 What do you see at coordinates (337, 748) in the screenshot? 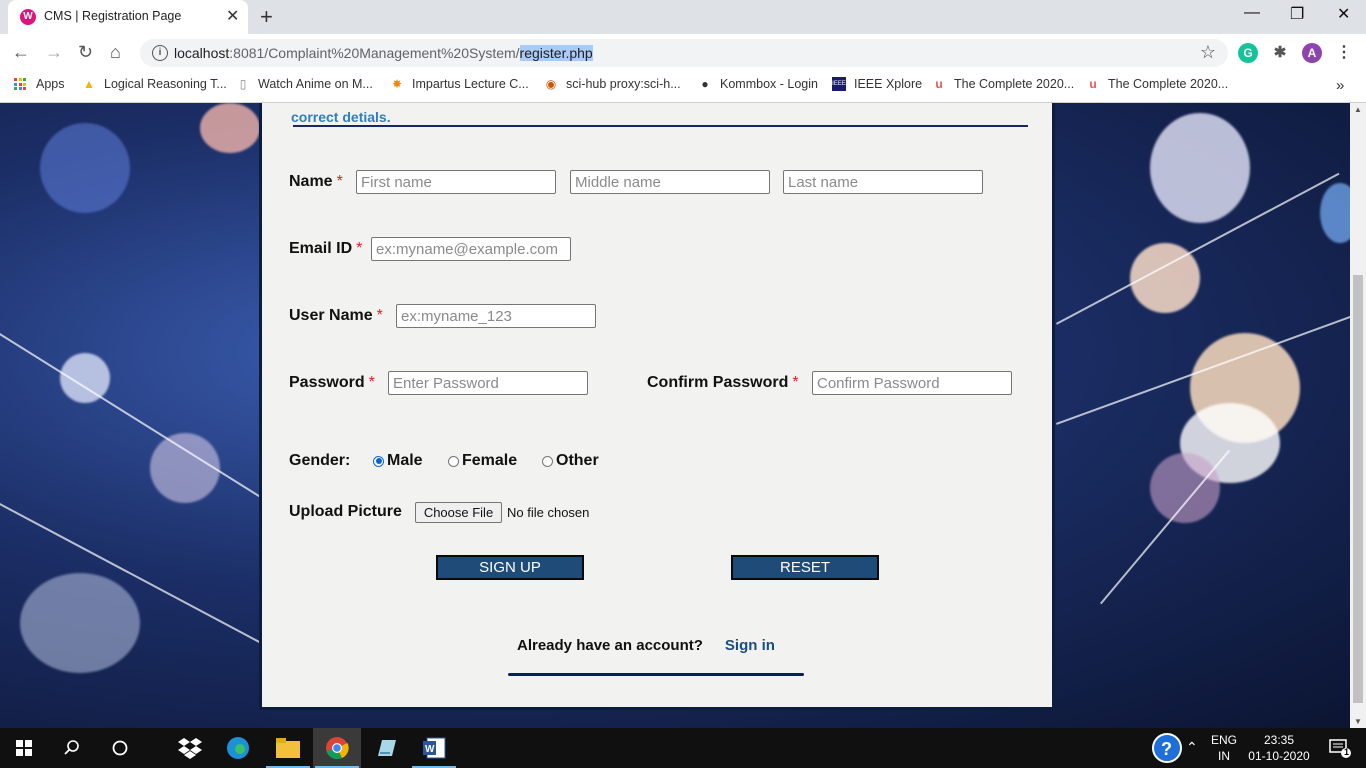
I see `chrome-icon` at bounding box center [337, 748].